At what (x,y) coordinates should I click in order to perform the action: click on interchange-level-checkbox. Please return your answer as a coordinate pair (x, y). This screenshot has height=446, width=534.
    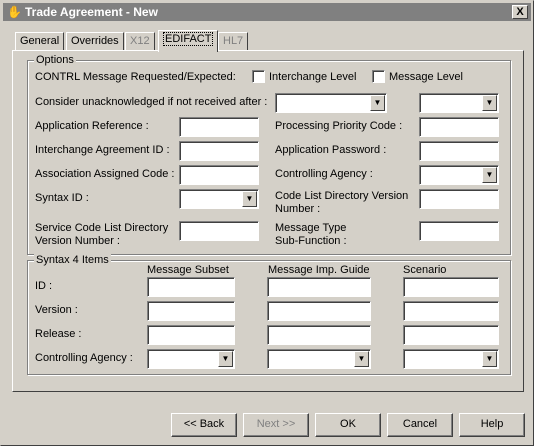
    Looking at the image, I should click on (258, 76).